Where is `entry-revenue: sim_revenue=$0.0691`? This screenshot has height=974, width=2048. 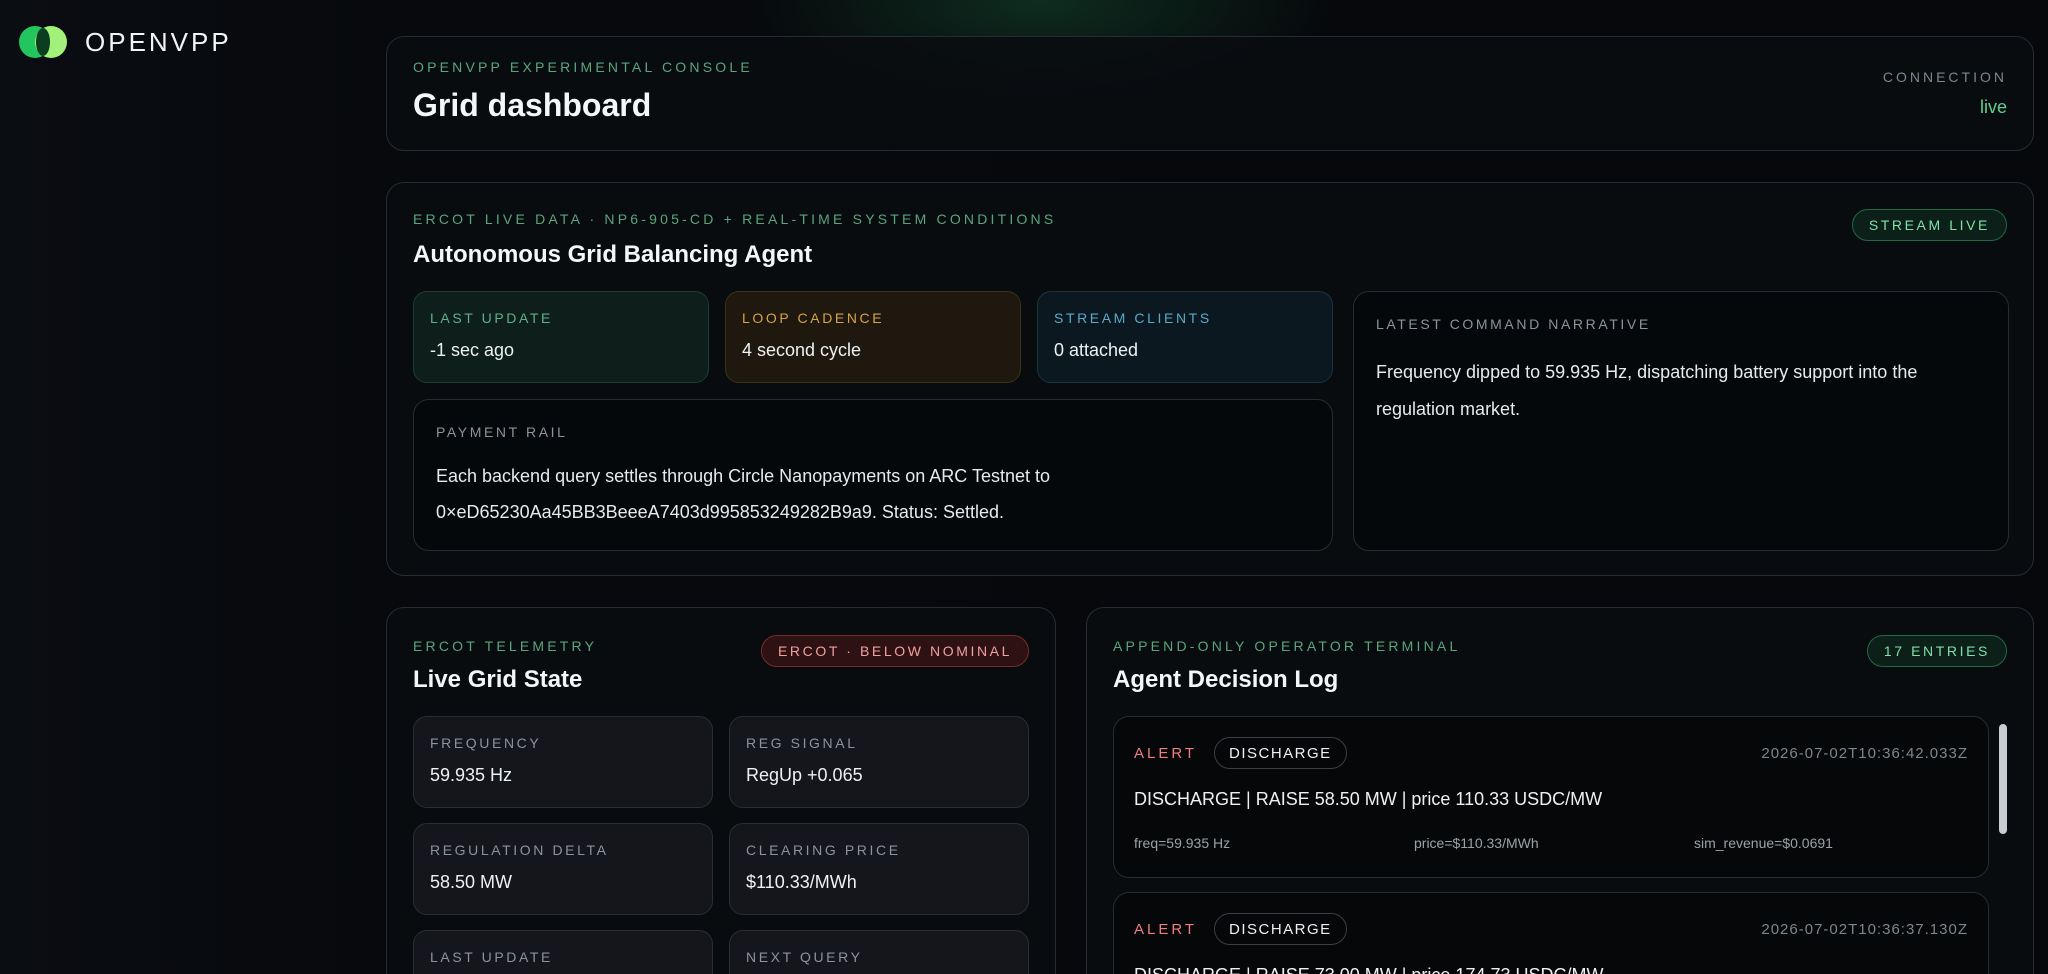 entry-revenue: sim_revenue=$0.0691 is located at coordinates (1763, 843).